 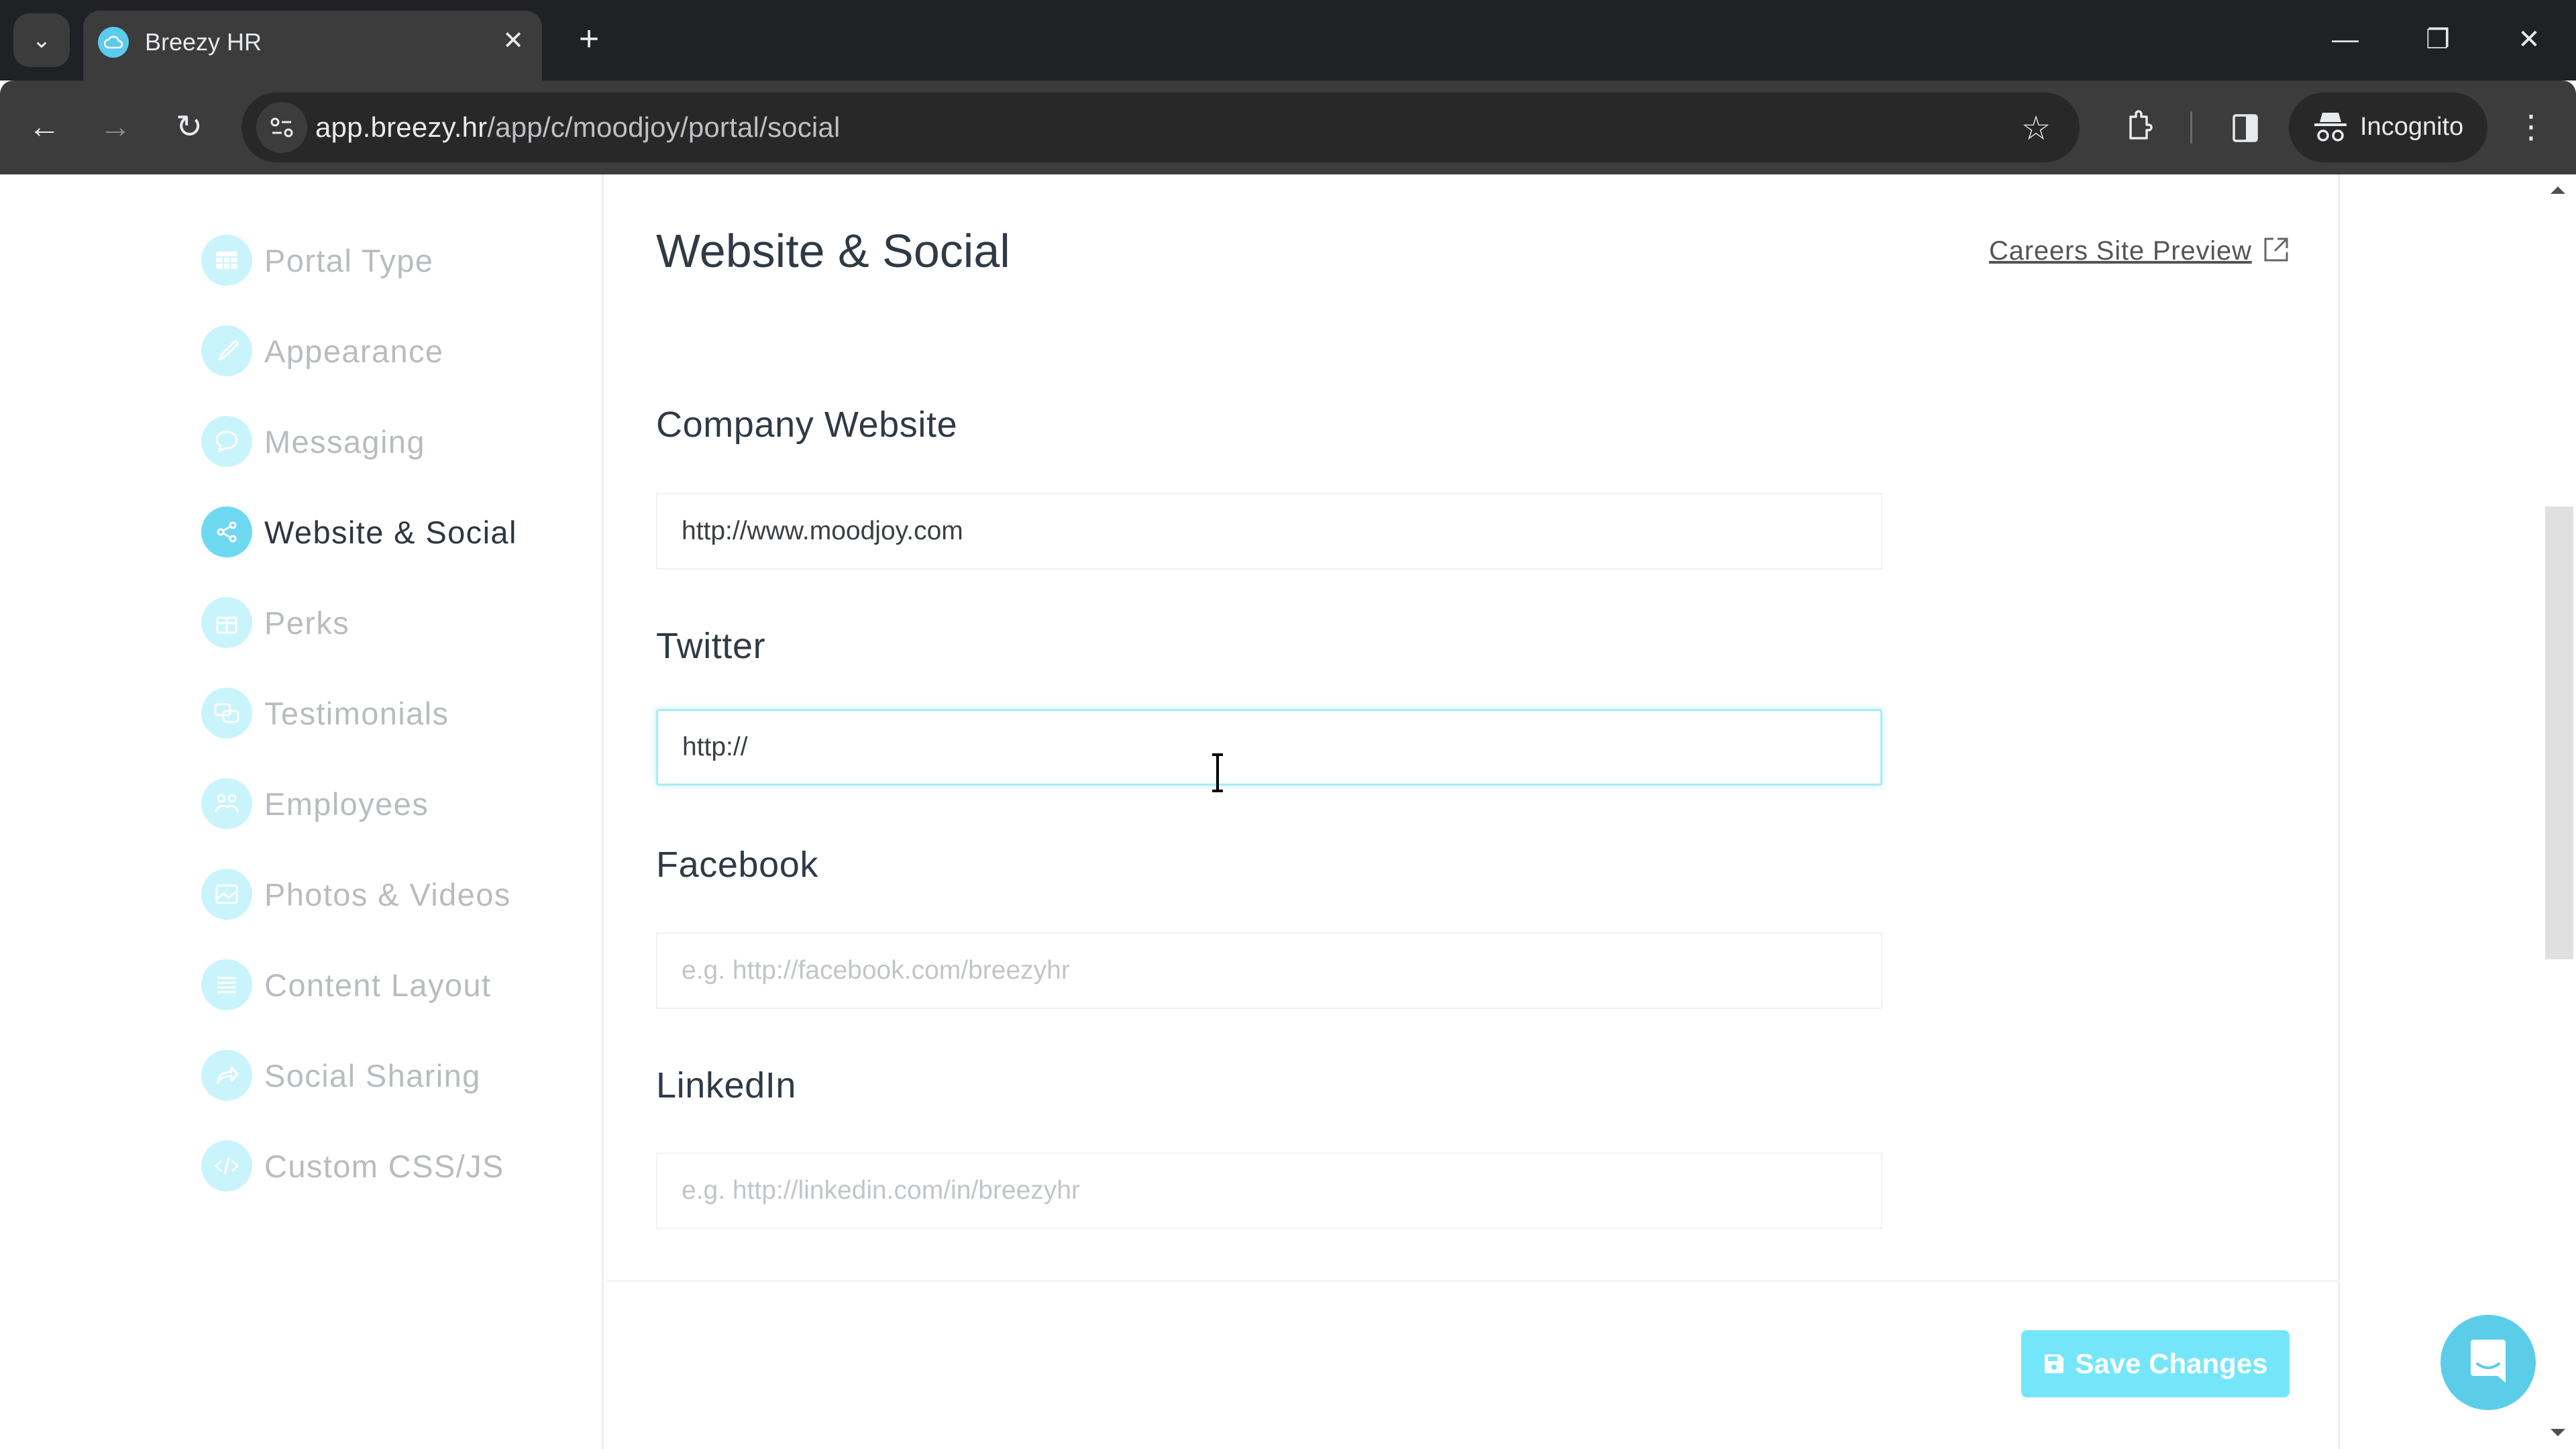 What do you see at coordinates (513, 41) in the screenshot?
I see `close-tab-icon: ✕` at bounding box center [513, 41].